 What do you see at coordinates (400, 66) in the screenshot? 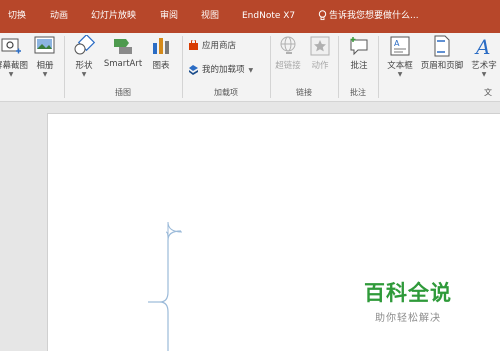
I see `textbox-label: 文本框` at bounding box center [400, 66].